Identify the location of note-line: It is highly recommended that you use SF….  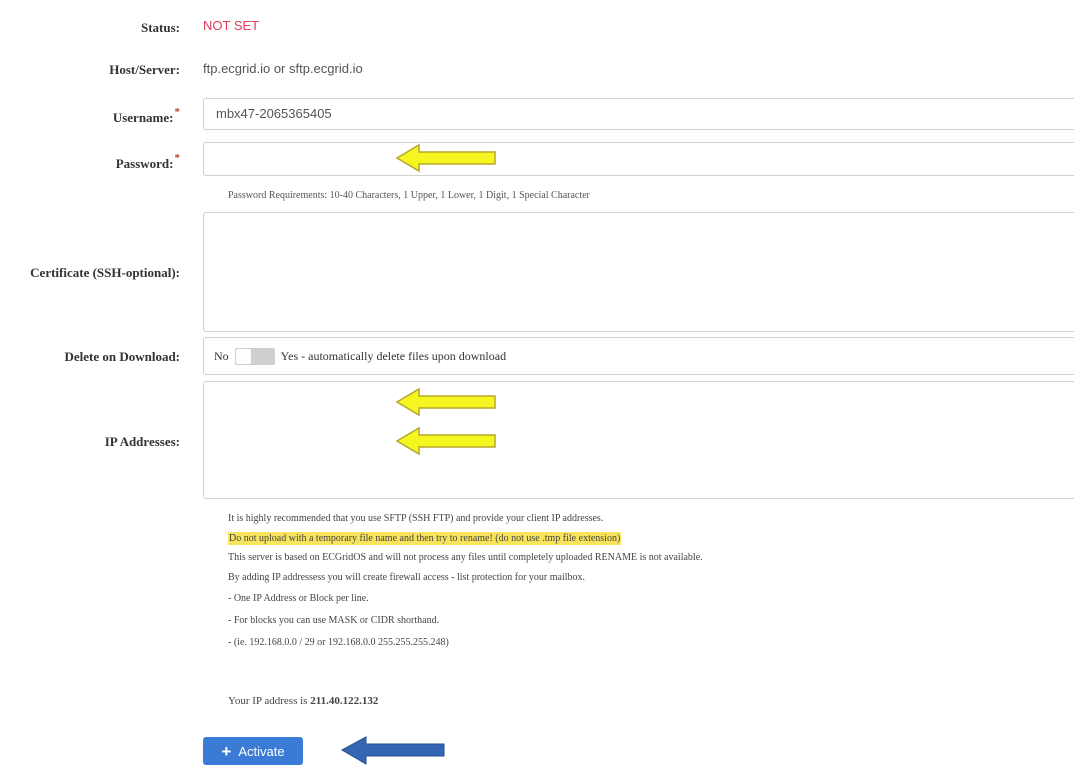
(416, 518).